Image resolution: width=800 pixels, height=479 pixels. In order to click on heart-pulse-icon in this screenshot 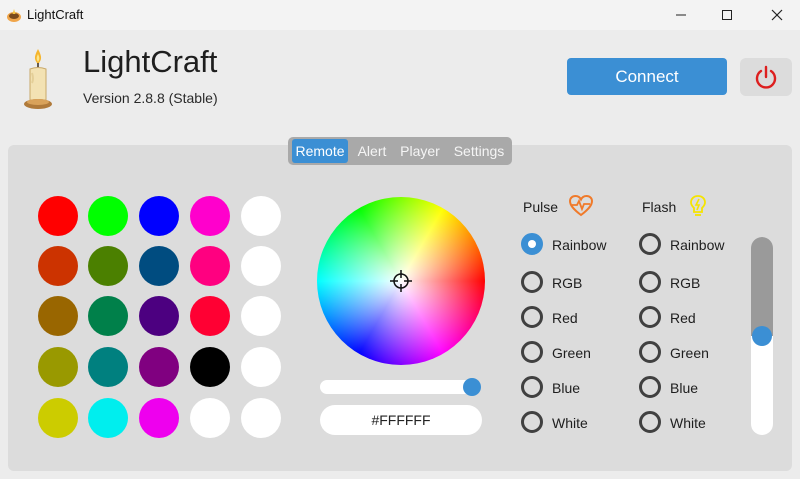, I will do `click(581, 205)`.